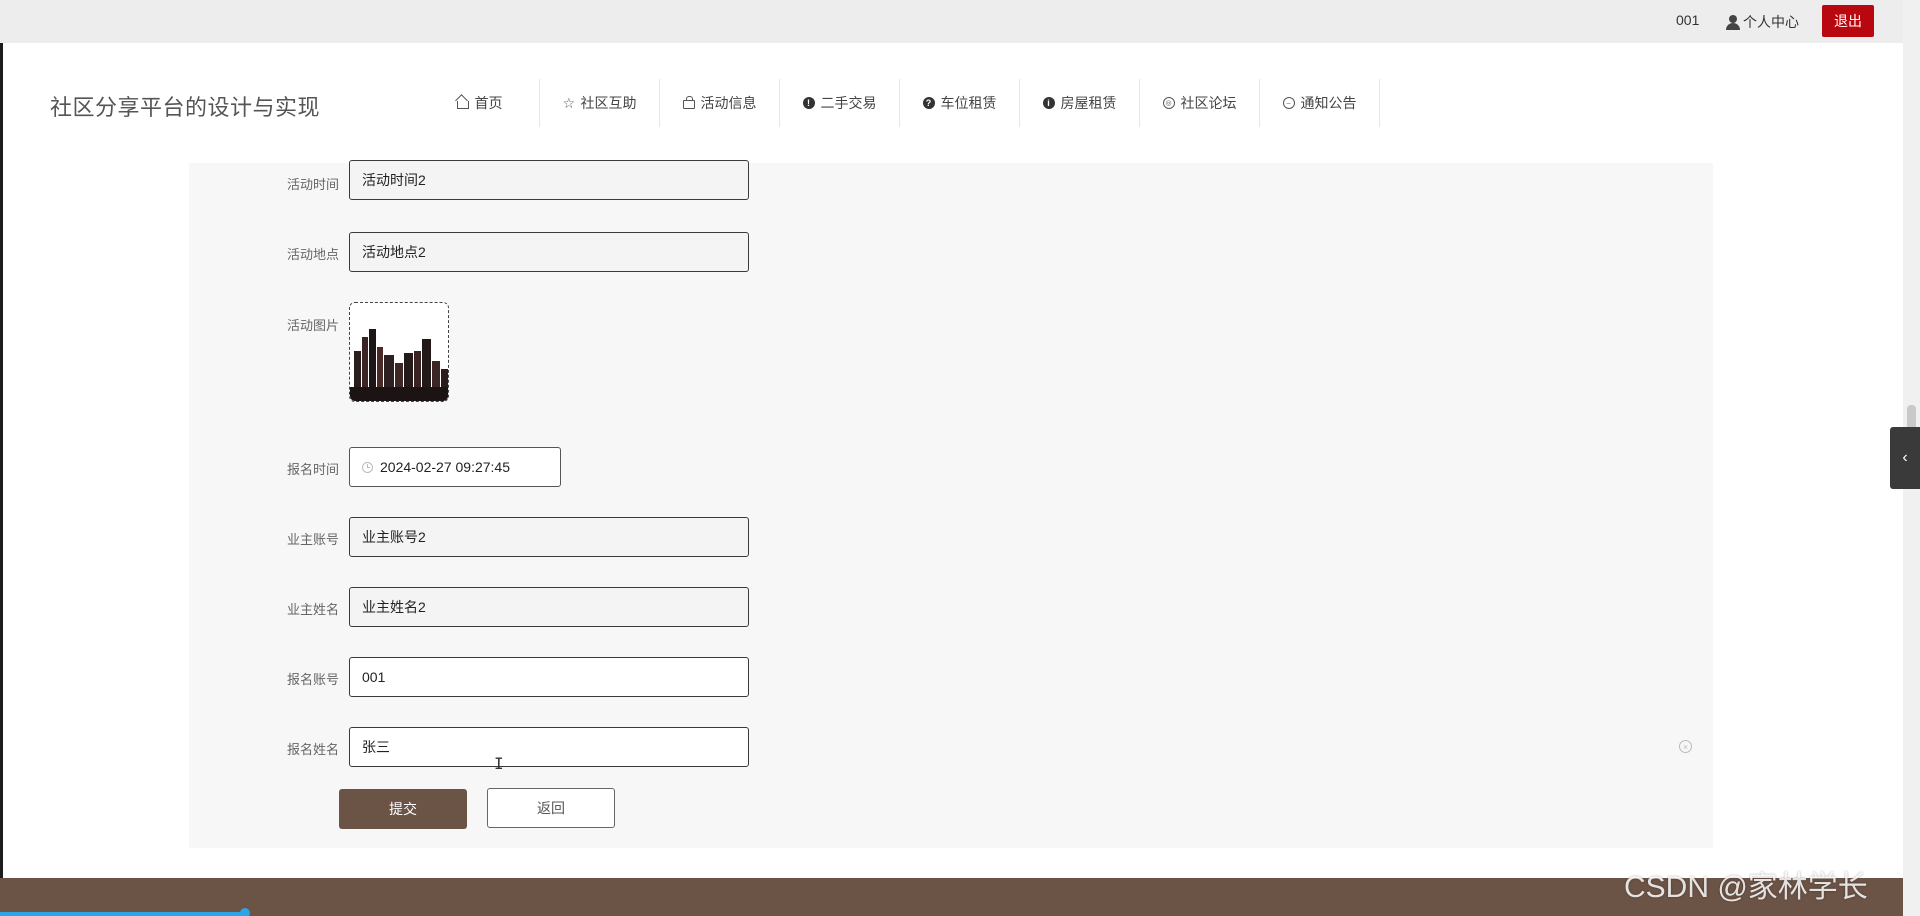 The width and height of the screenshot is (1920, 916). What do you see at coordinates (1288, 103) in the screenshot?
I see `minus-circle-icon: –` at bounding box center [1288, 103].